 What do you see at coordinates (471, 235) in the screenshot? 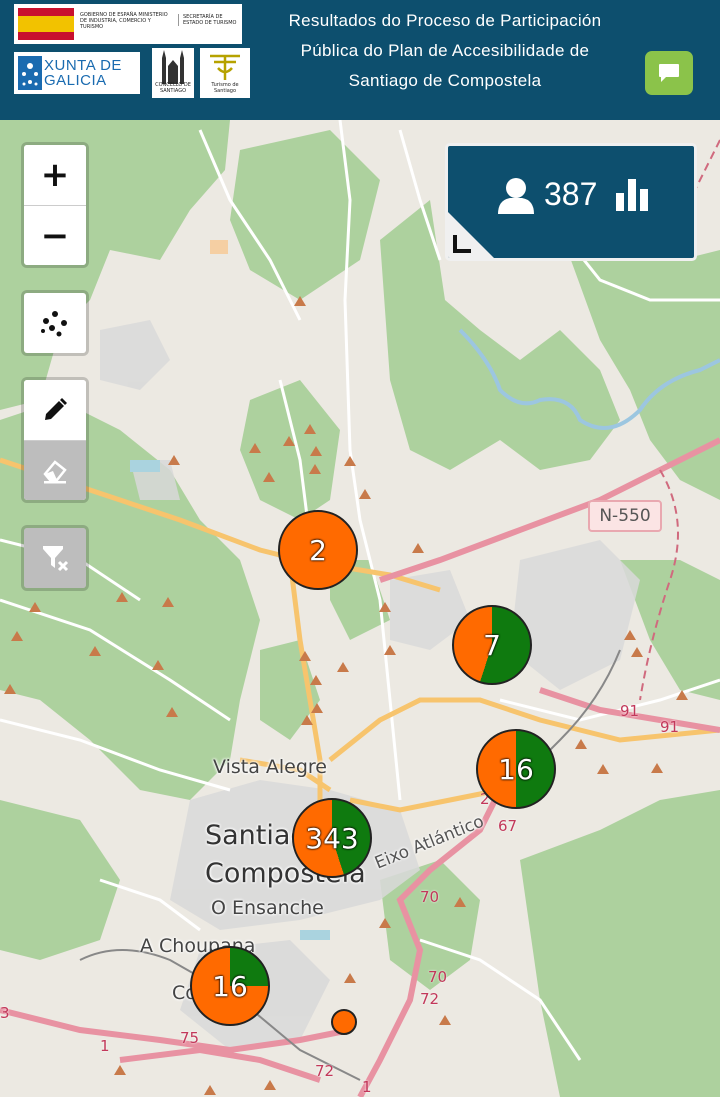
I see `resize-corner-icon` at bounding box center [471, 235].